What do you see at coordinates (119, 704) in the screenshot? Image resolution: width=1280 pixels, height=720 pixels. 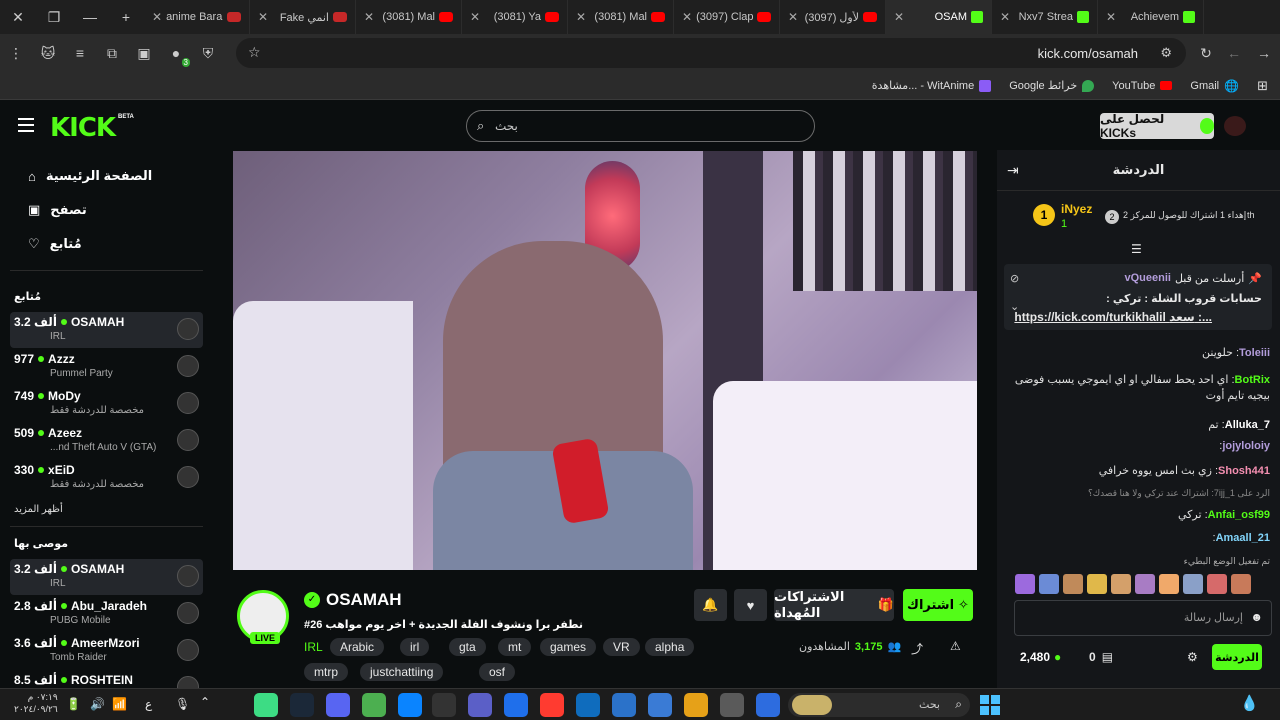 I see `wifi-icon: 📶` at bounding box center [119, 704].